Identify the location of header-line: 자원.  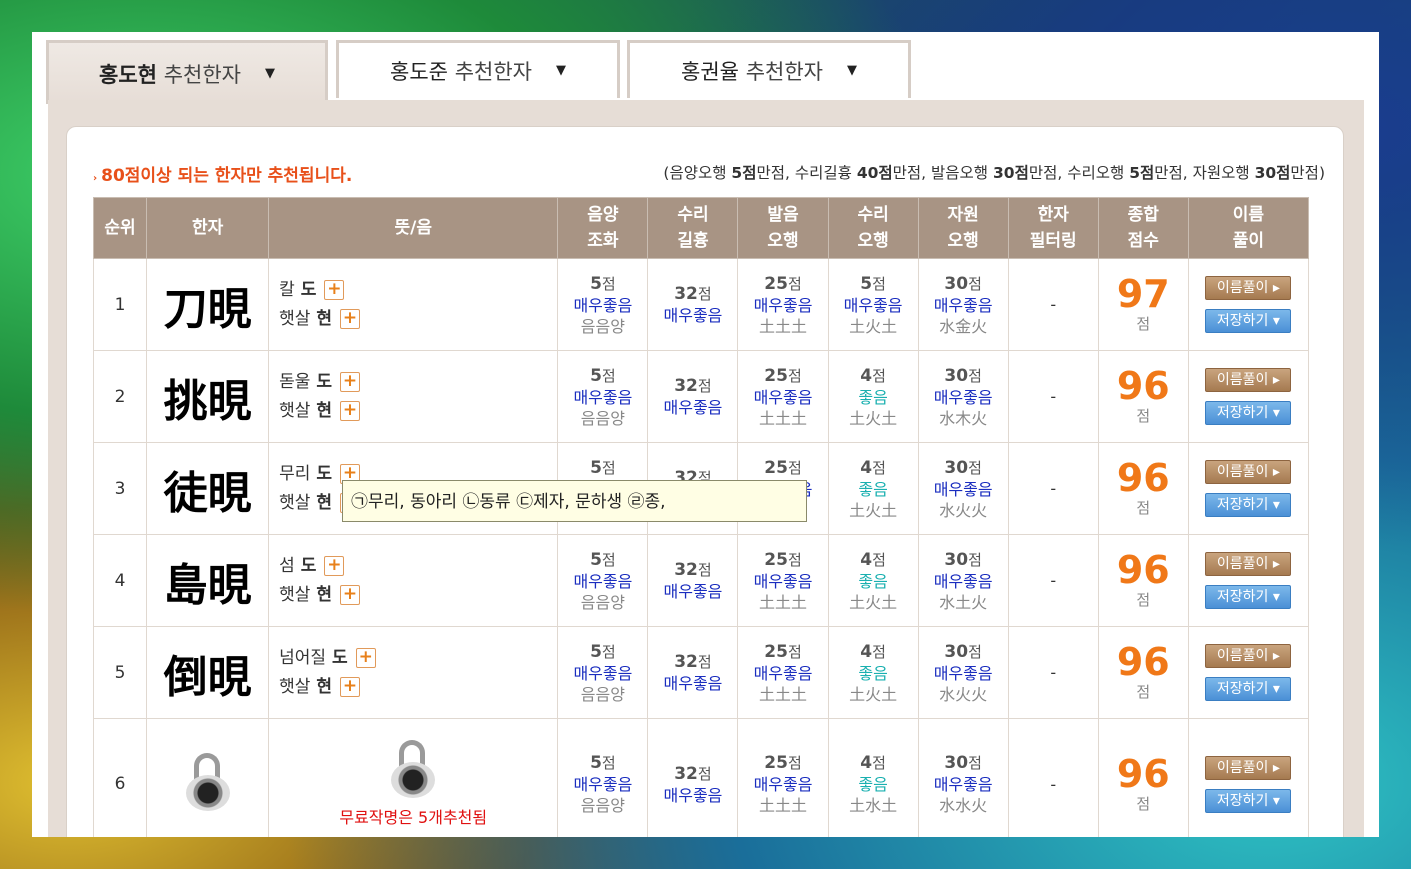
(963, 215).